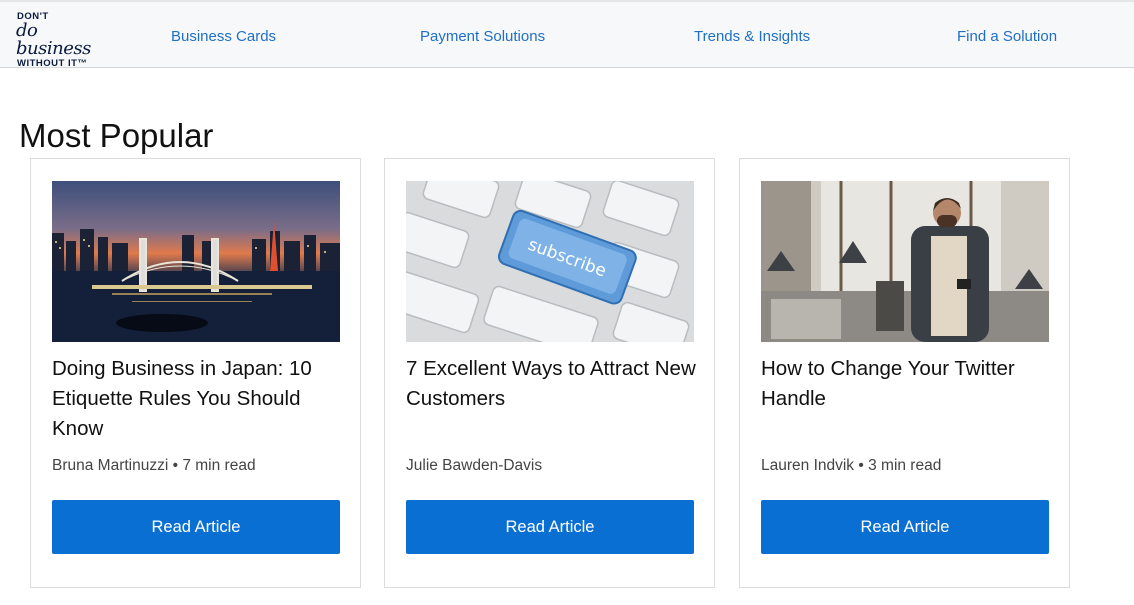  Describe the element at coordinates (53, 39) in the screenshot. I see `logo-line-2: do business` at that location.